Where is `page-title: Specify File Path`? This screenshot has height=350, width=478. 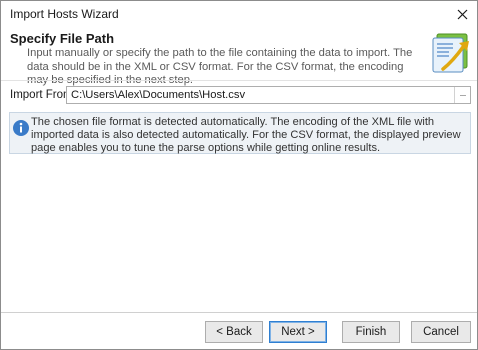
page-title: Specify File Path is located at coordinates (62, 38).